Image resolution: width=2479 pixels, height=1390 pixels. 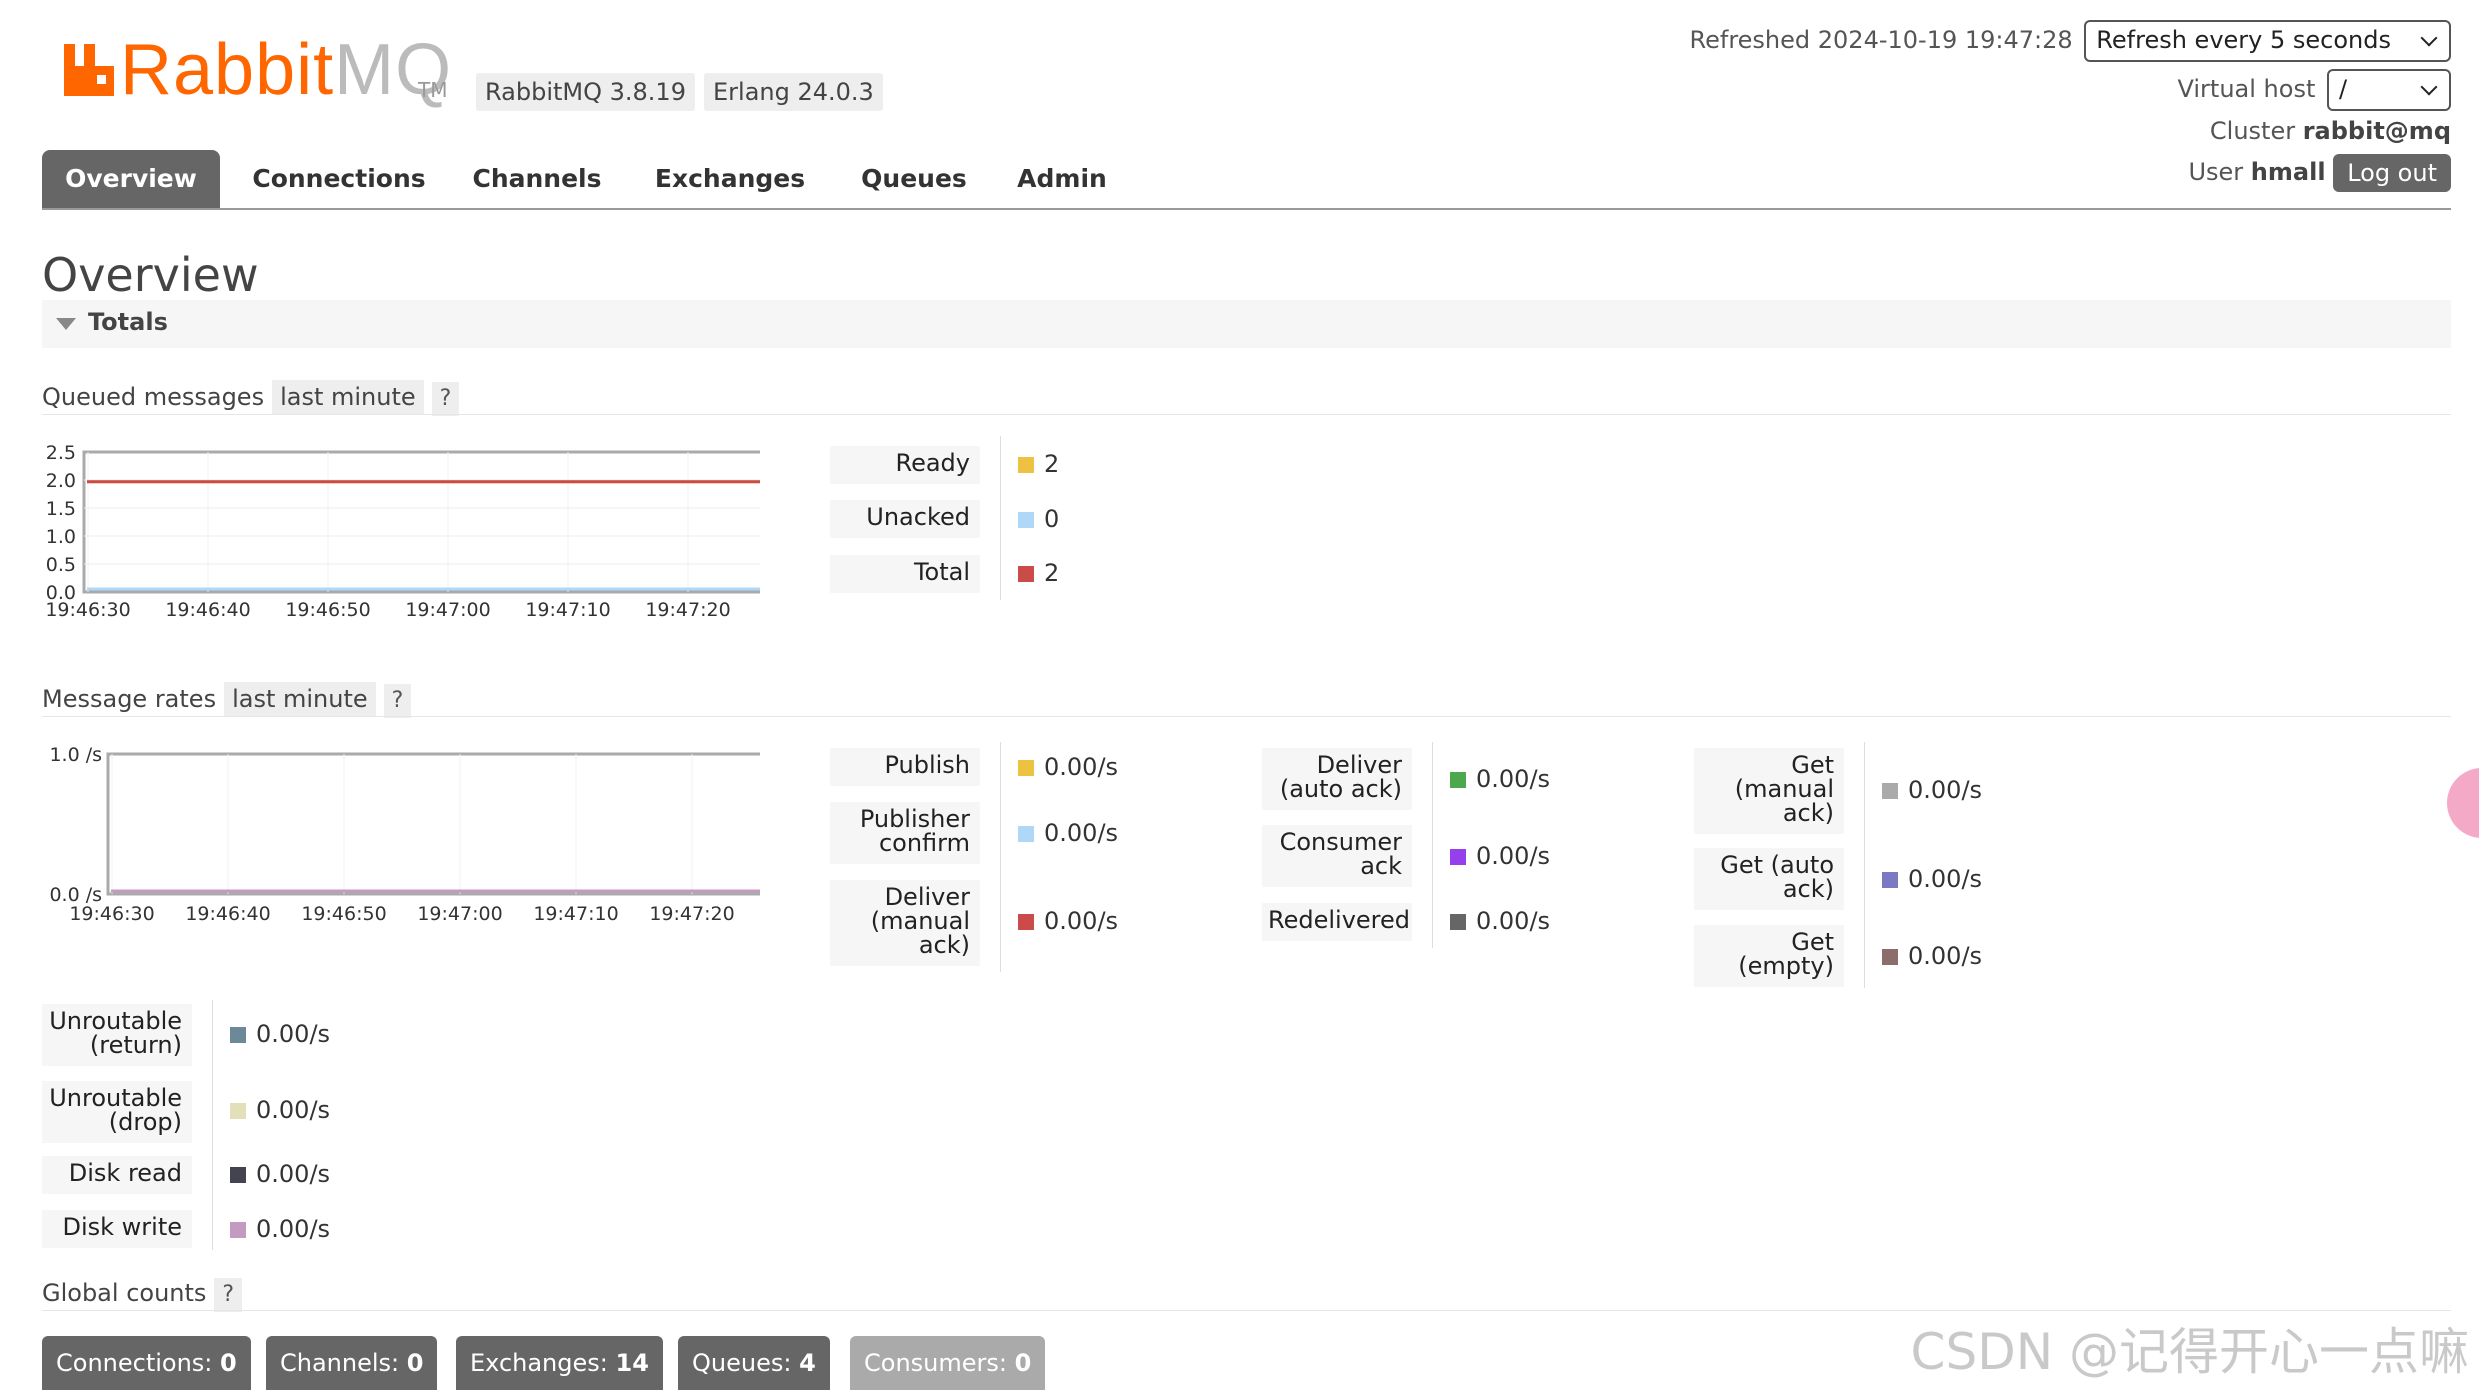 I want to click on cluster-row: Cluster rabbit@mq, so click(x=2330, y=131).